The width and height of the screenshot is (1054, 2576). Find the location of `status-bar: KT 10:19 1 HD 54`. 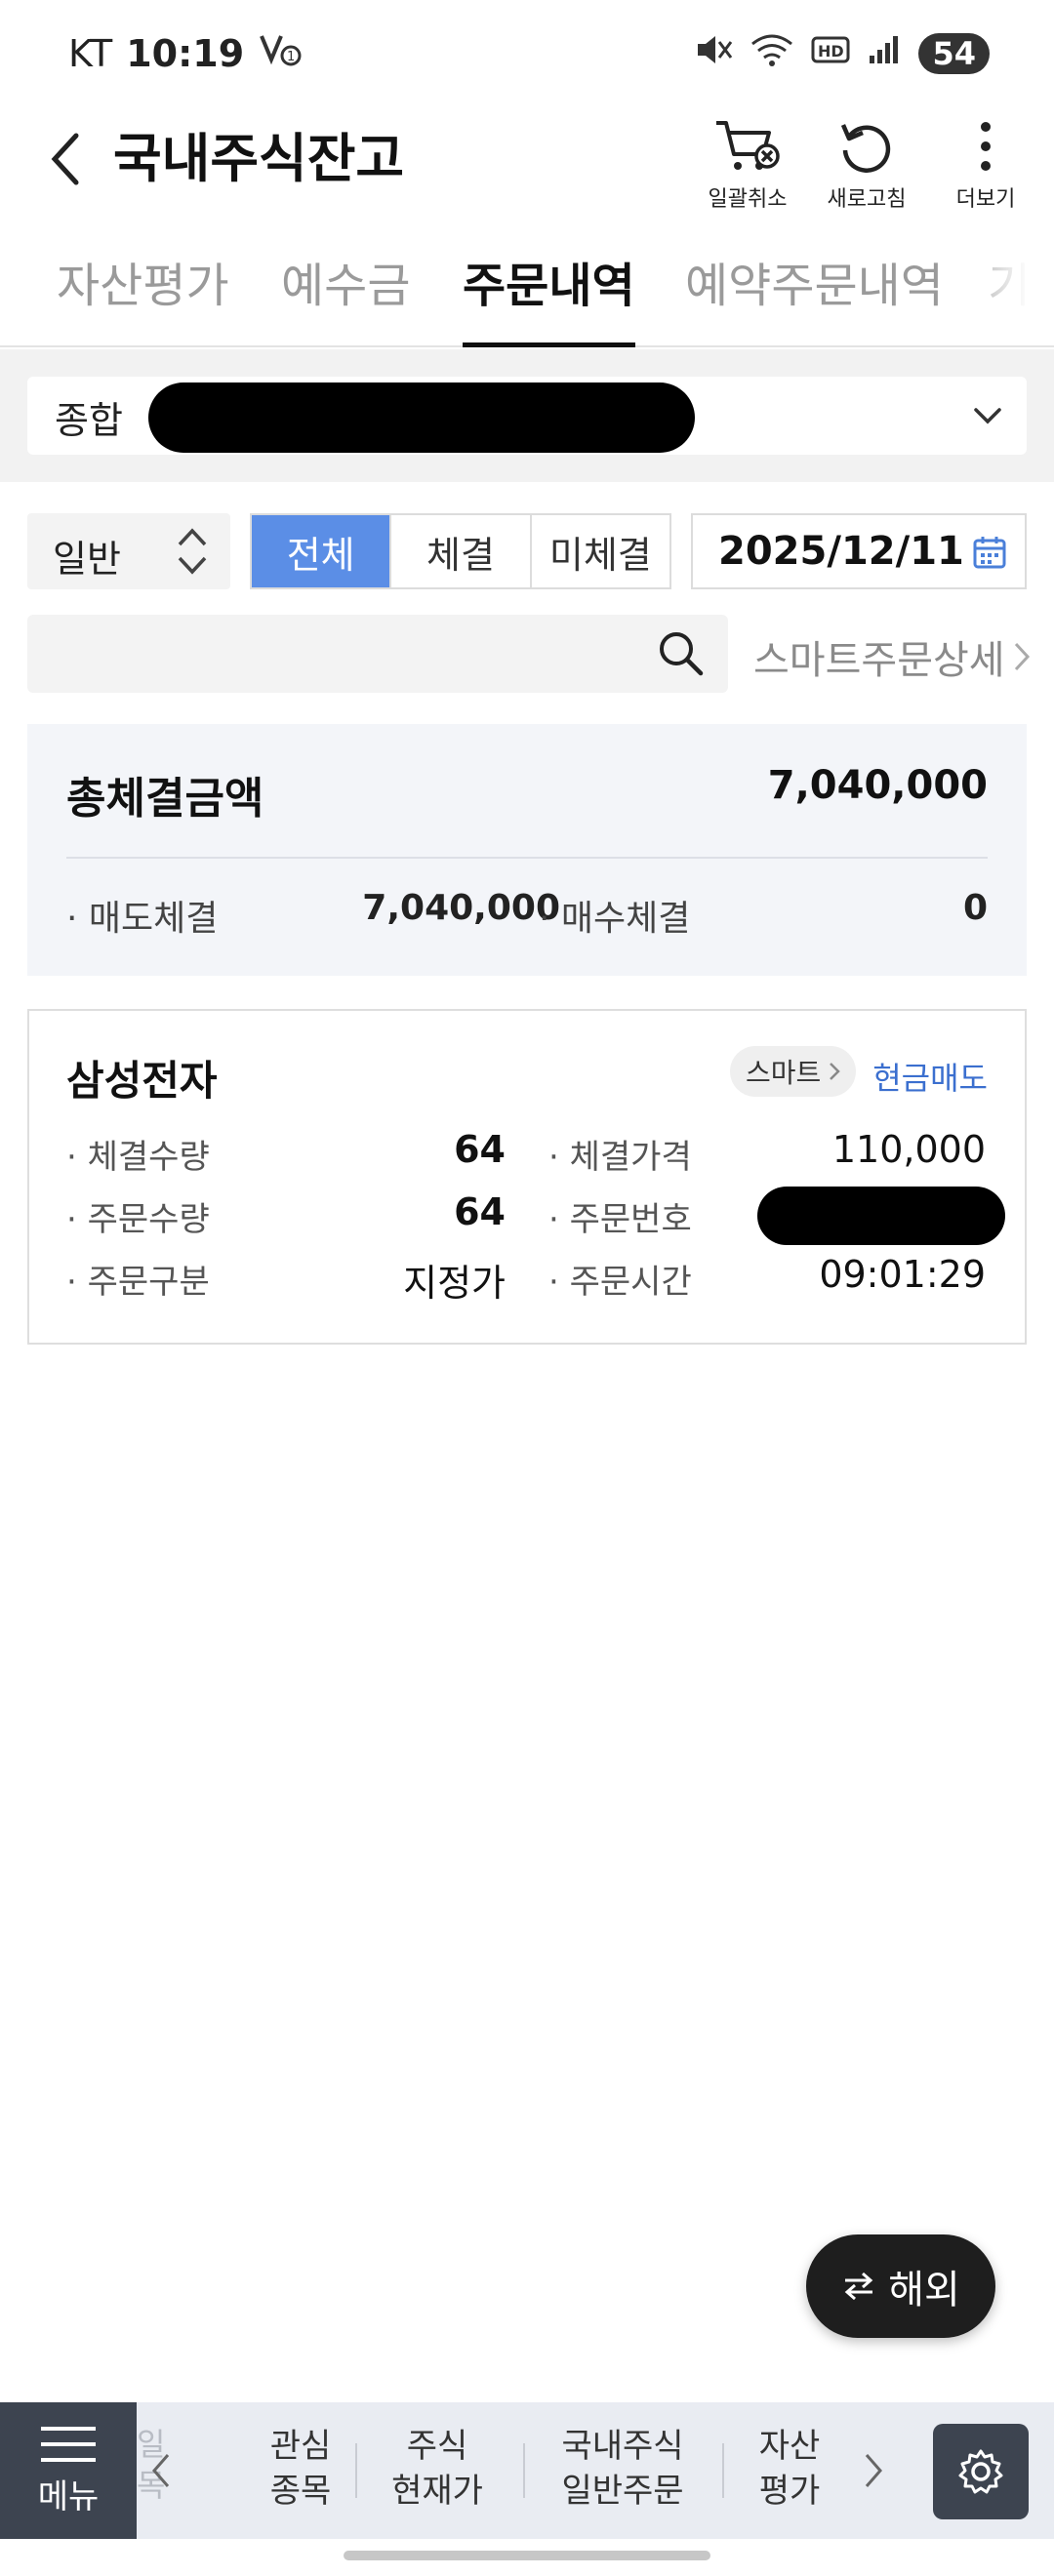

status-bar: KT 10:19 1 HD 54 is located at coordinates (527, 53).